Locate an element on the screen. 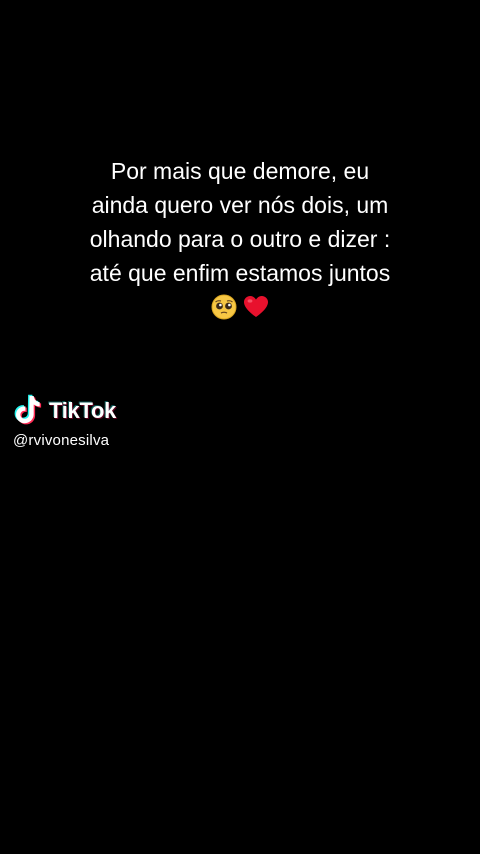  creator-handle: @rvivonesilva is located at coordinates (61, 440).